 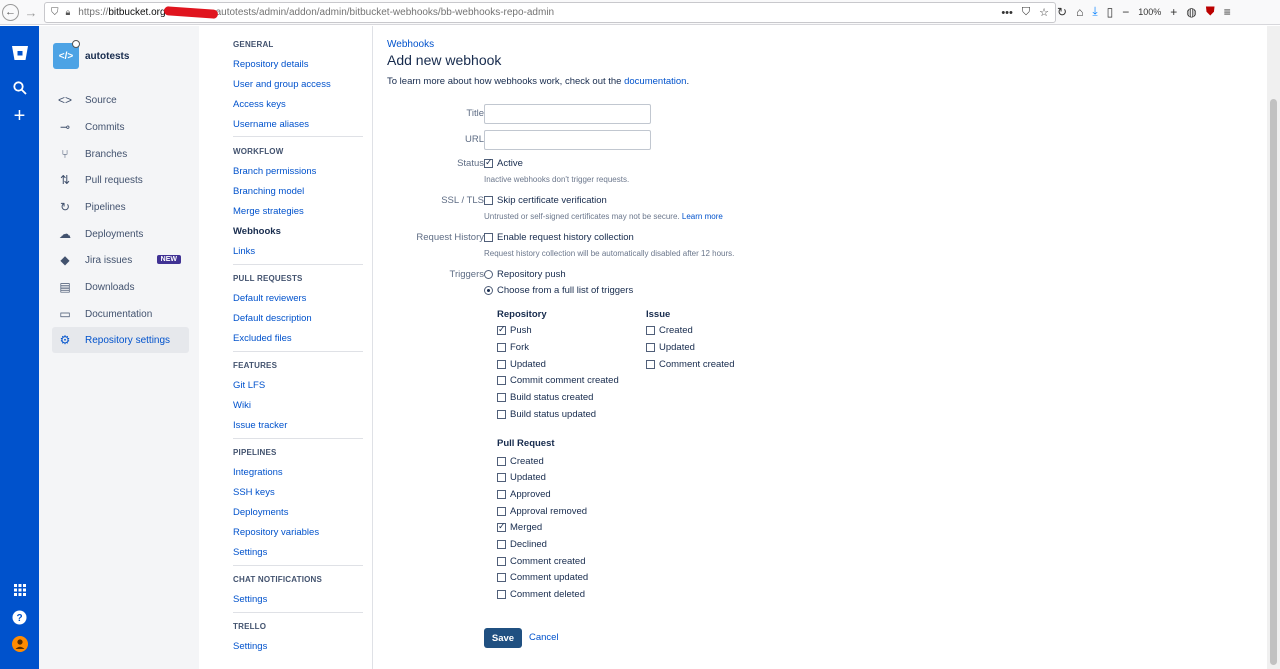 What do you see at coordinates (410, 44) in the screenshot?
I see `breadcrumb-webhooks: Webhooks` at bounding box center [410, 44].